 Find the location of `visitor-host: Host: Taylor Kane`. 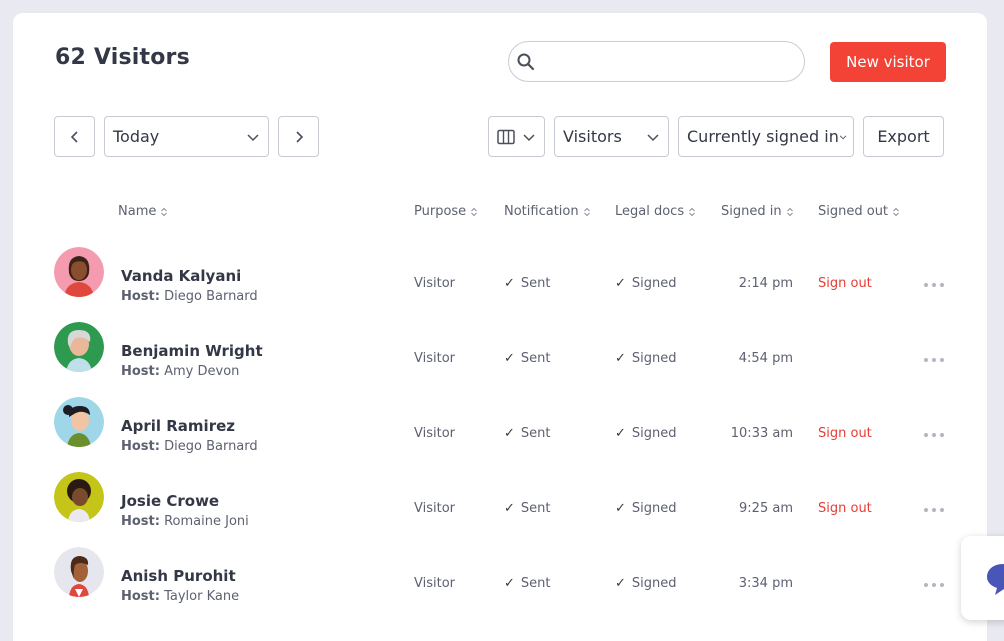

visitor-host: Host: Taylor Kane is located at coordinates (180, 596).